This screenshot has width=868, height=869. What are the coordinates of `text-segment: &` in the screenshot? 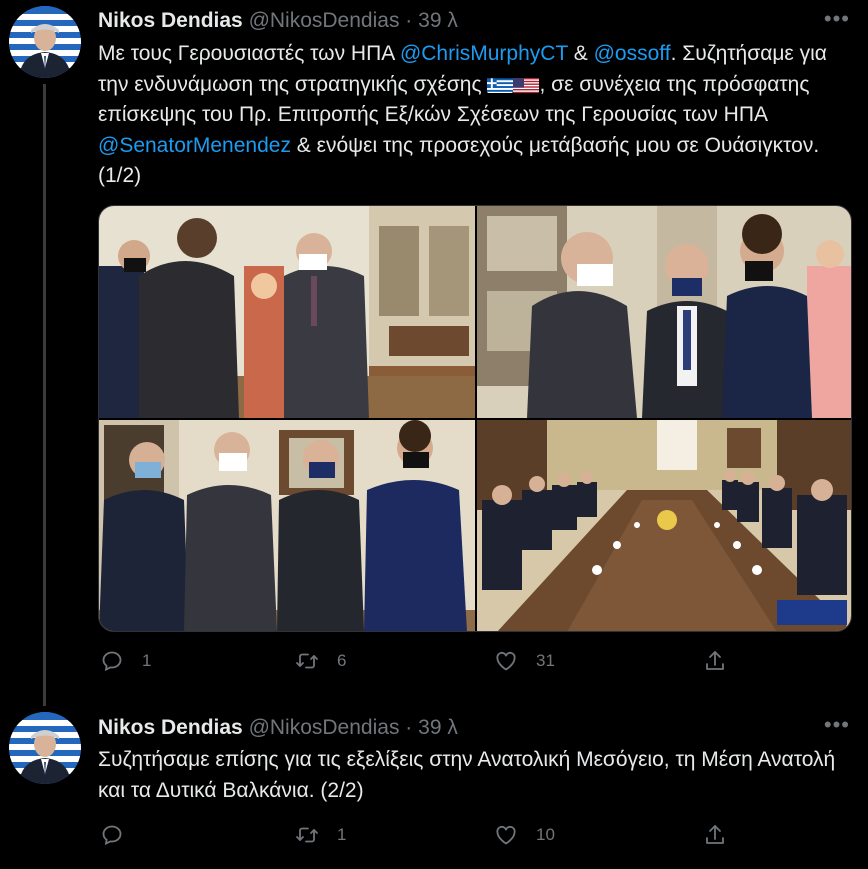 It's located at (580, 53).